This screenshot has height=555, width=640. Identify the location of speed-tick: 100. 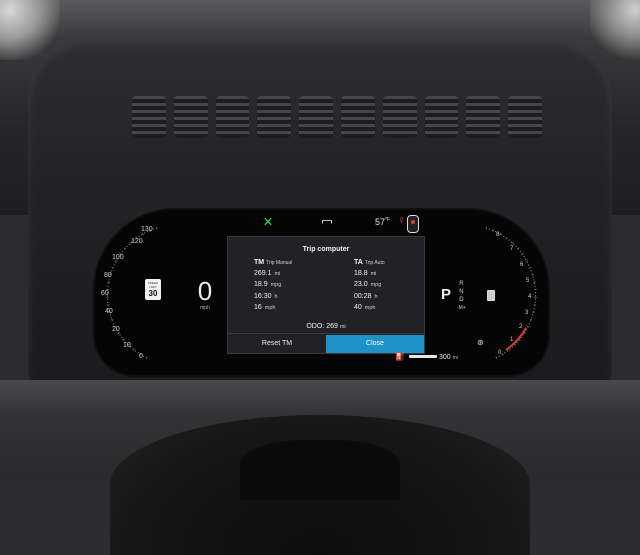
(118, 257).